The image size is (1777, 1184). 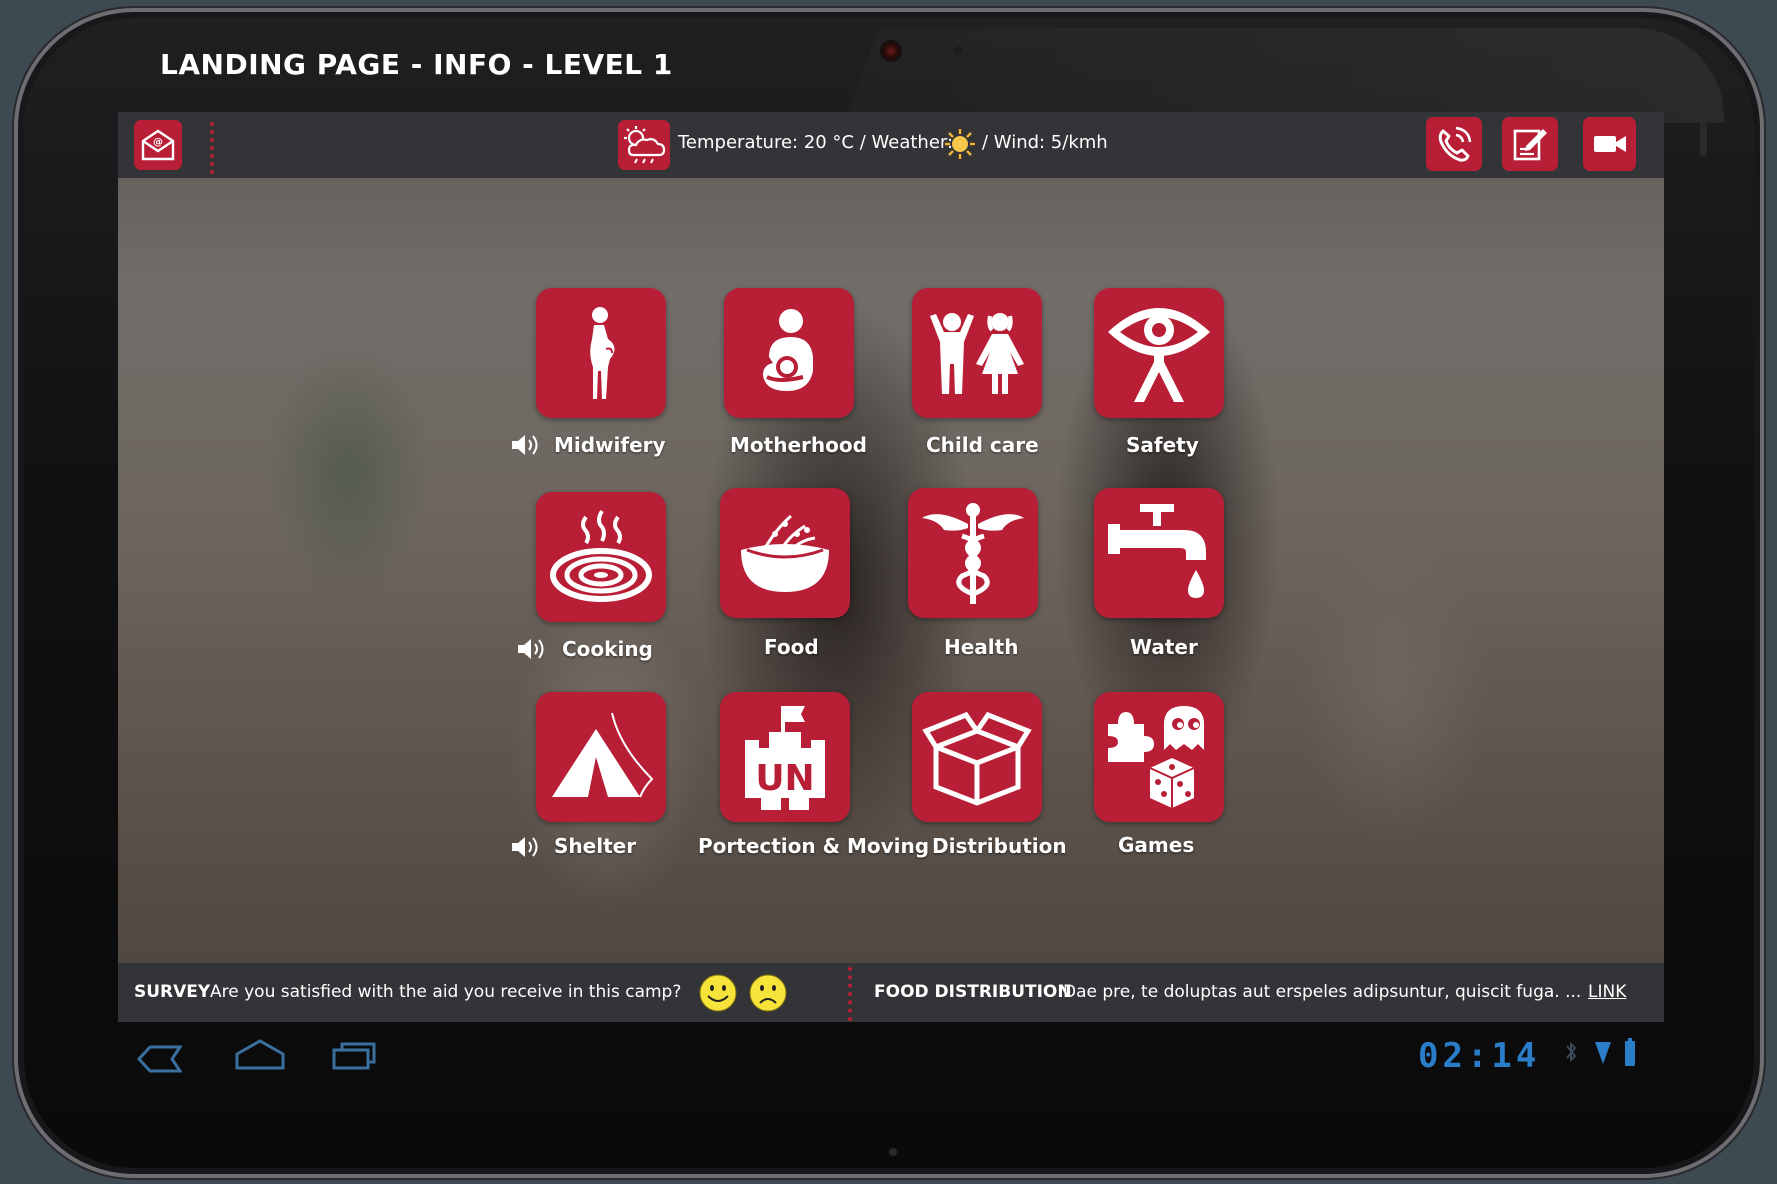 What do you see at coordinates (973, 992) in the screenshot?
I see `news-label: FOOD DISTRIBUTION` at bounding box center [973, 992].